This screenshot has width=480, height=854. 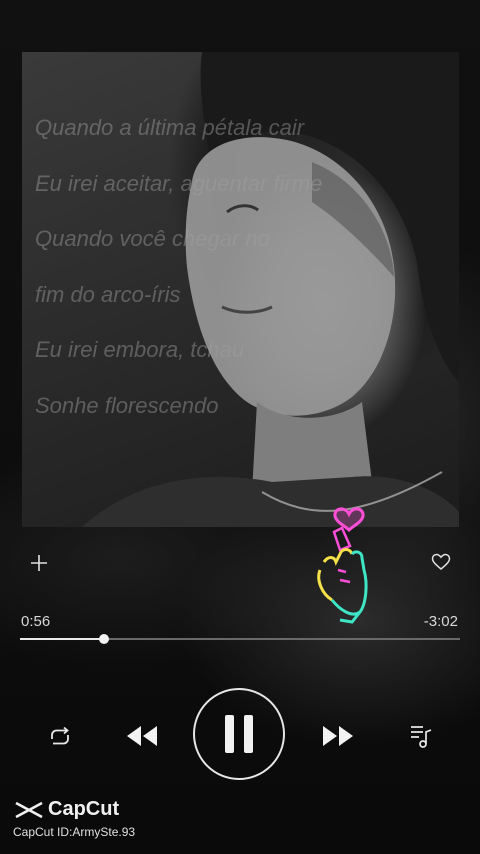 I want to click on heart-icon, so click(x=441, y=561).